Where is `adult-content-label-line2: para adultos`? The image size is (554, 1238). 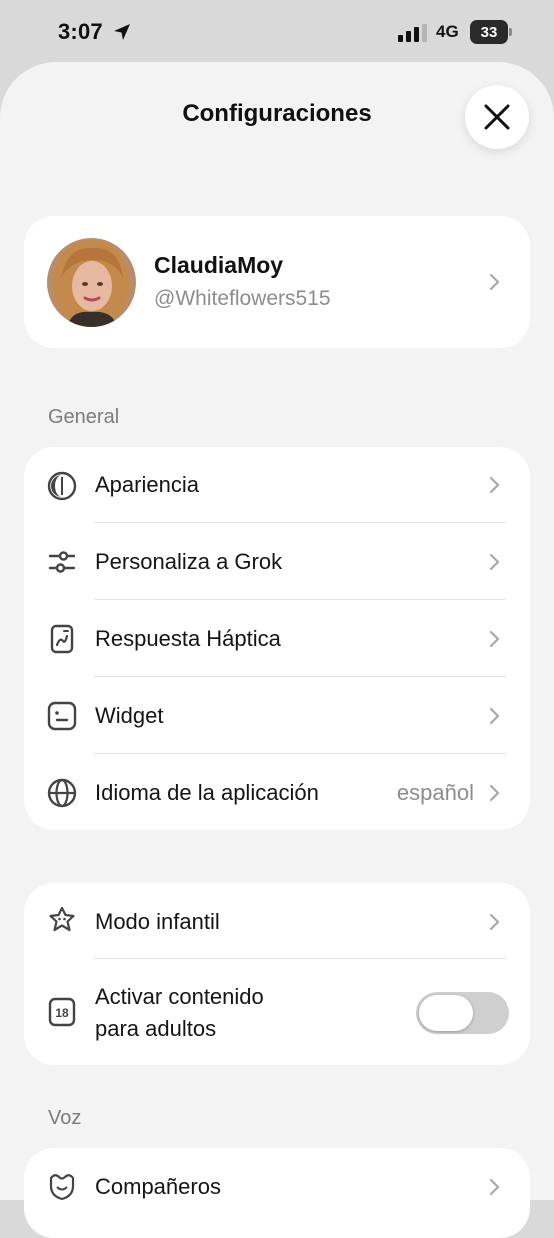 adult-content-label-line2: para adultos is located at coordinates (156, 1028).